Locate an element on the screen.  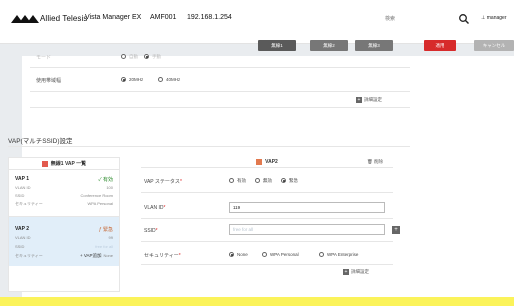
device-name: AMF001 is located at coordinates (163, 17).